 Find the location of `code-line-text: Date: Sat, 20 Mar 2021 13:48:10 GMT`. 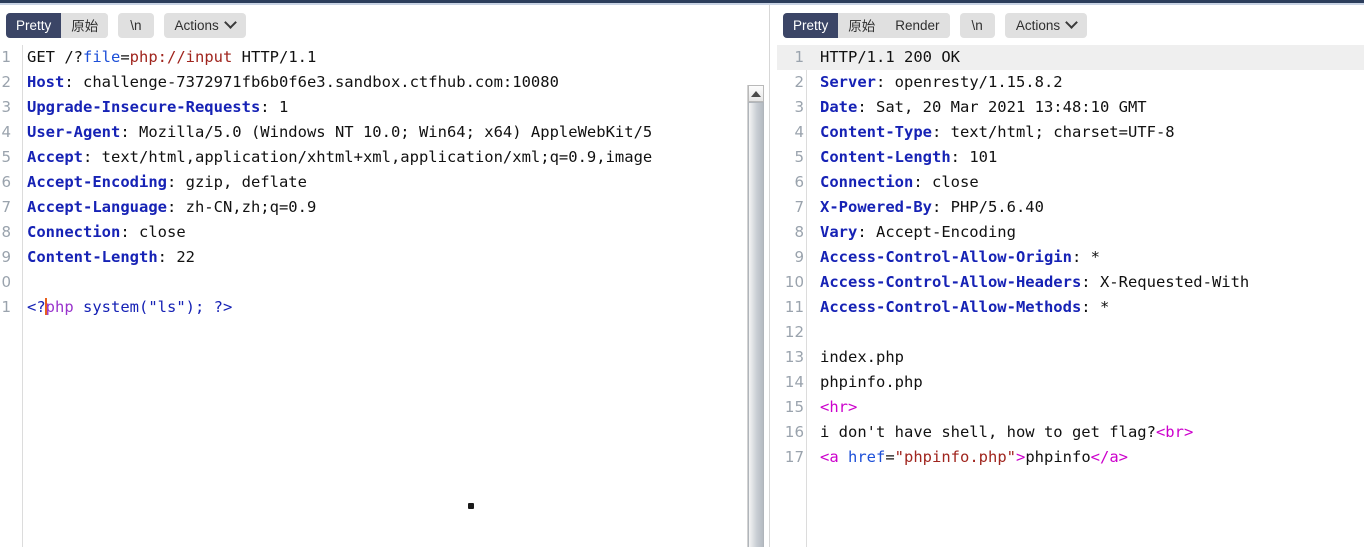

code-line-text: Date: Sat, 20 Mar 2021 13:48:10 GMT is located at coordinates (1087, 107).